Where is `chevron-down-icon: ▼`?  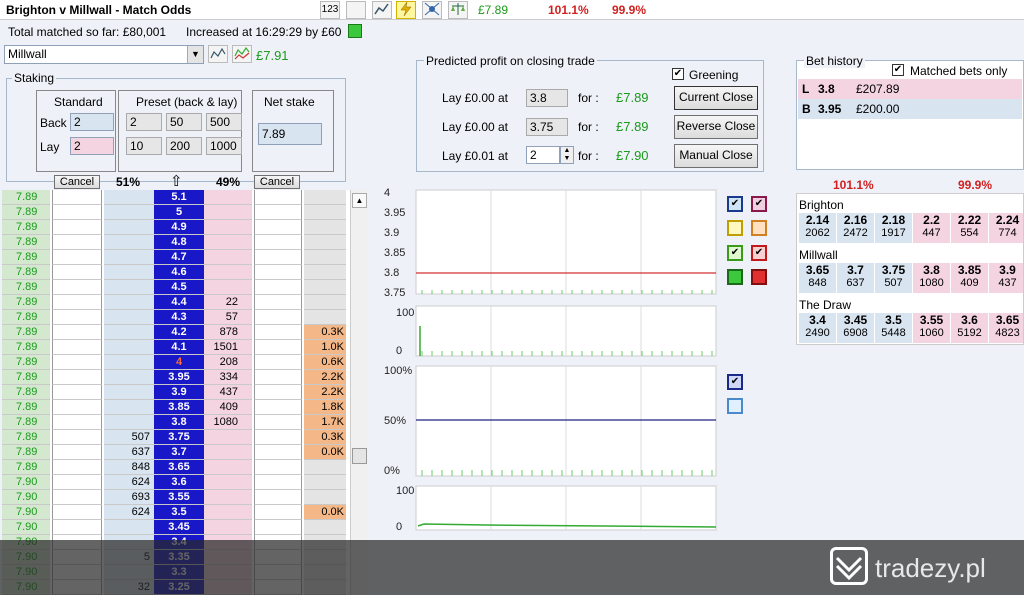 chevron-down-icon: ▼ is located at coordinates (195, 54).